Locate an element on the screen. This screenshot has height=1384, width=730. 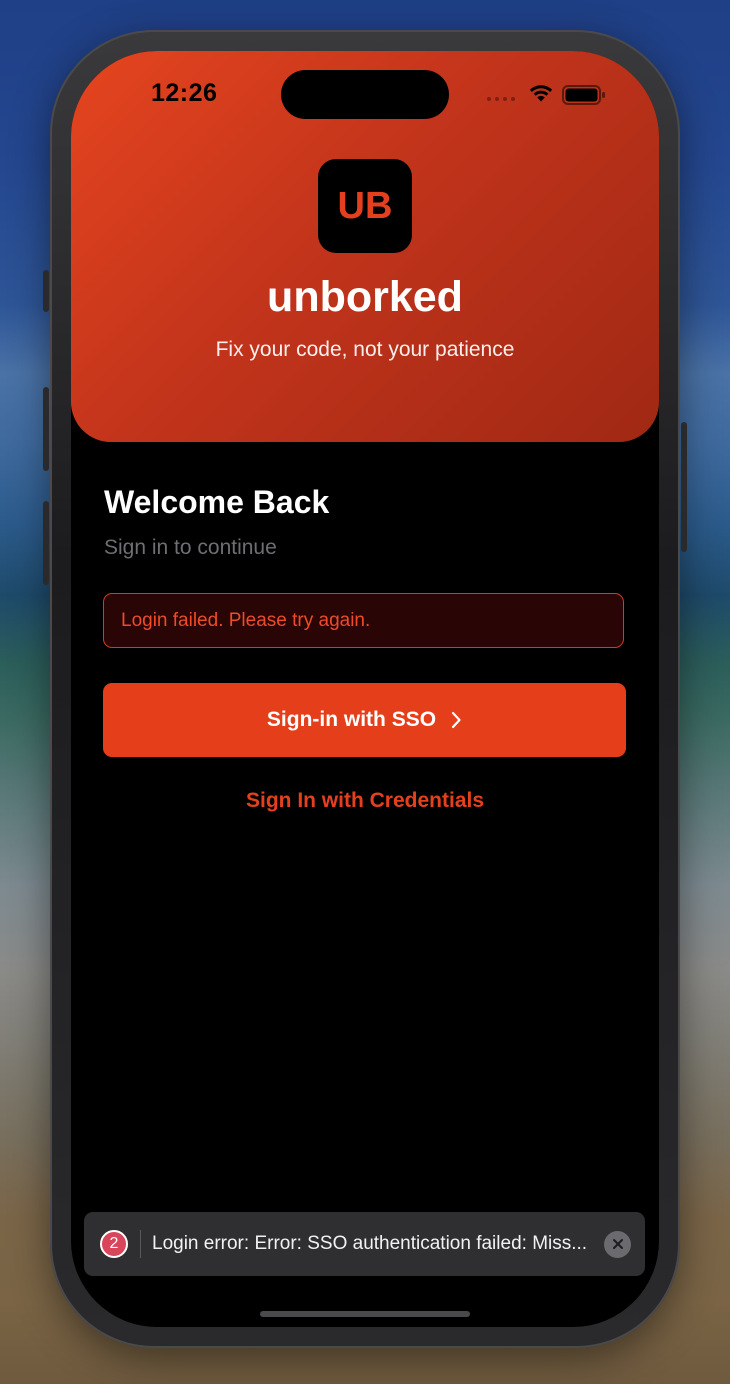
chevron-right-icon is located at coordinates (456, 720).